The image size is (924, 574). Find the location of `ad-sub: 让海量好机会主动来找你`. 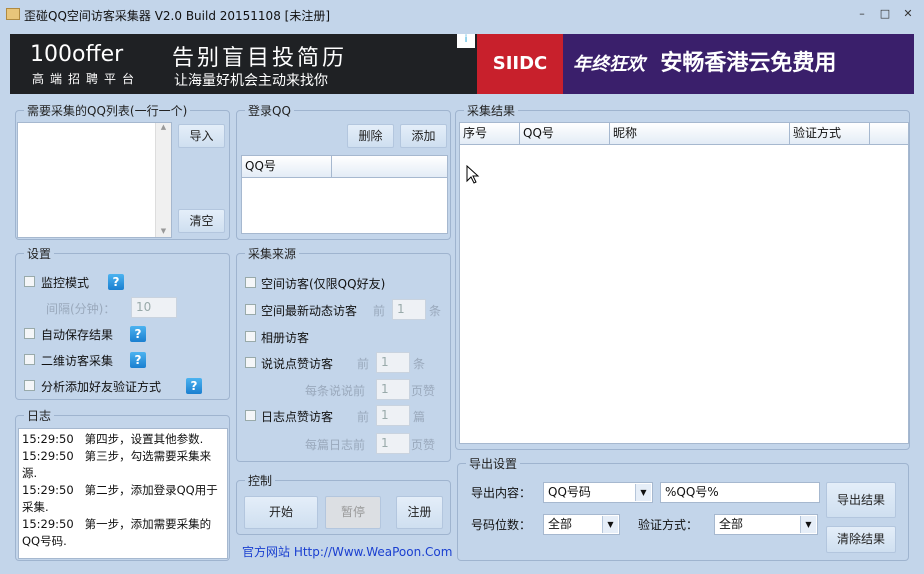

ad-sub: 让海量好机会主动来找你 is located at coordinates (251, 81).